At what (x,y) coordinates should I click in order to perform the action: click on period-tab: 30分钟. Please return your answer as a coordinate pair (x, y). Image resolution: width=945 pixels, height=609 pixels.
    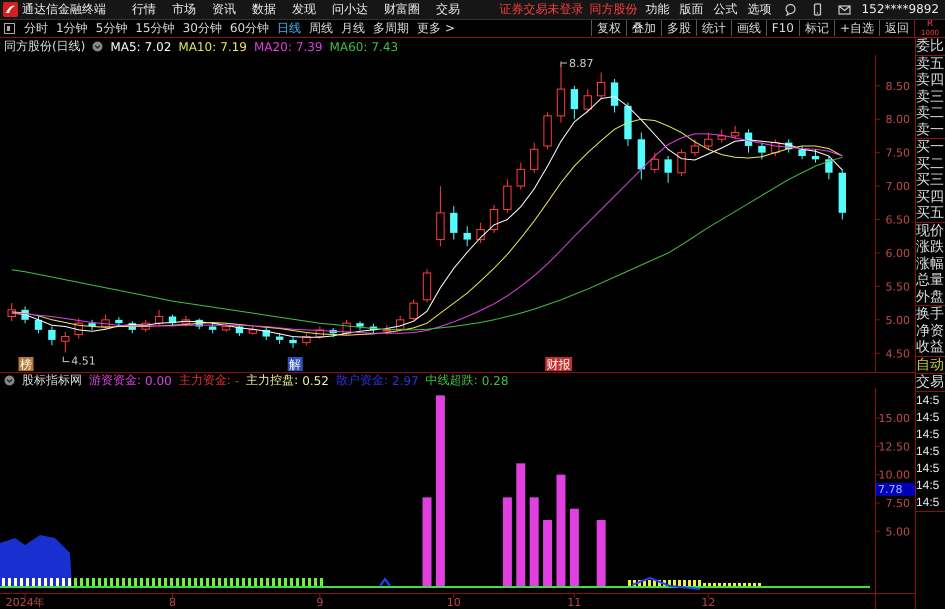
    Looking at the image, I should click on (202, 28).